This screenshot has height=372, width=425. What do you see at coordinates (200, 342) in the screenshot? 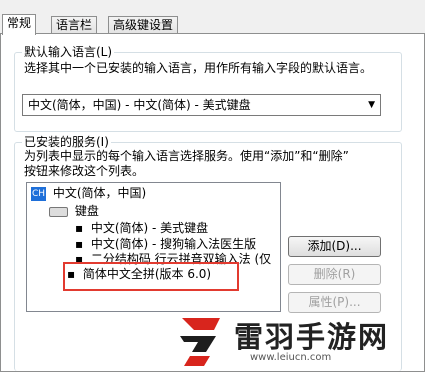
I see `watermark-logo-icon` at bounding box center [200, 342].